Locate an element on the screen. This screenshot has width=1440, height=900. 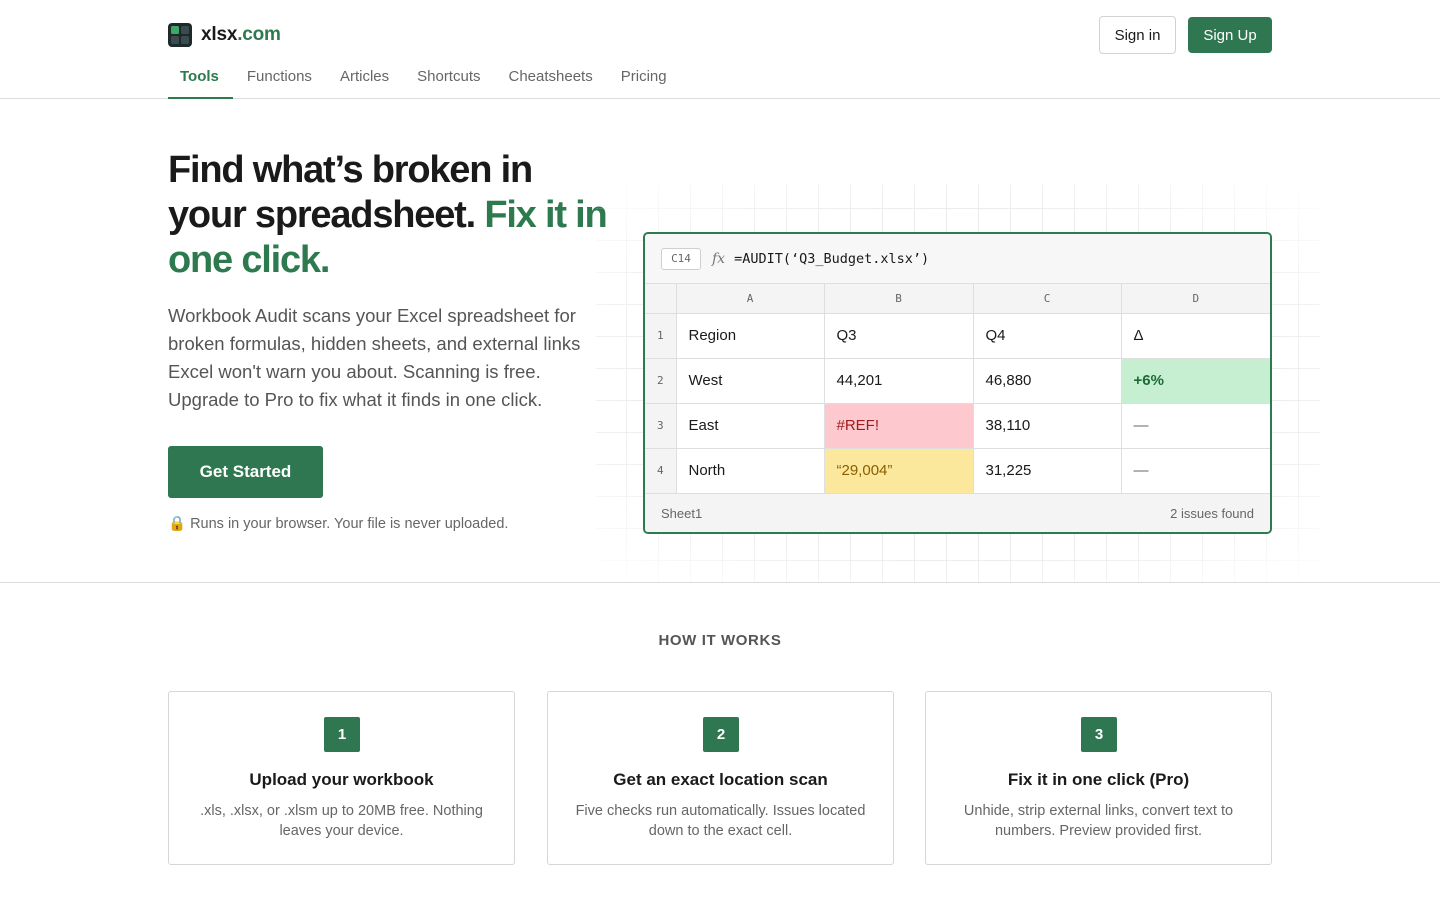
step-title: Fix it in one click (Pro) is located at coordinates (1098, 779).